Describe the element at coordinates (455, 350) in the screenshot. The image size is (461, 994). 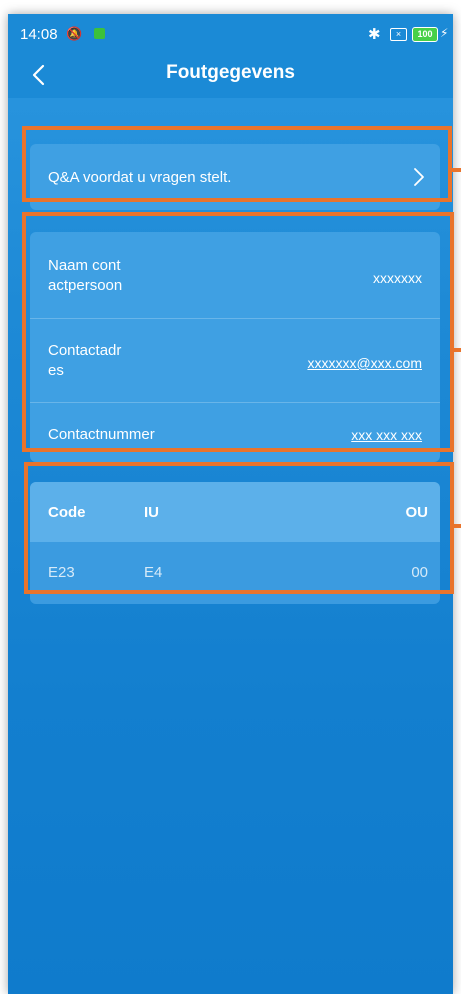
I see `highlight-pointer-contact` at that location.